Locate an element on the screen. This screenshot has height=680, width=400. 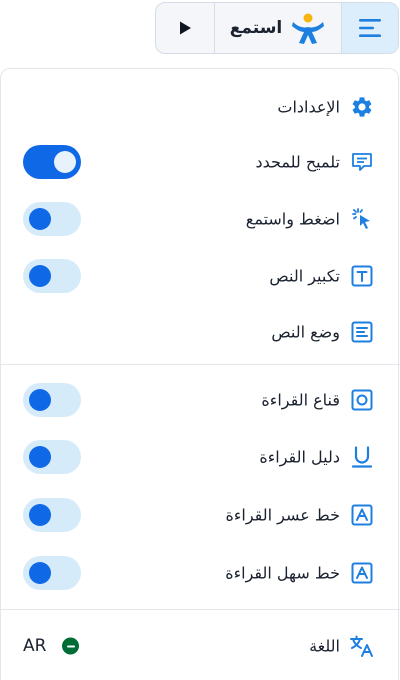
settings-label: الإعدادات is located at coordinates (308, 107).